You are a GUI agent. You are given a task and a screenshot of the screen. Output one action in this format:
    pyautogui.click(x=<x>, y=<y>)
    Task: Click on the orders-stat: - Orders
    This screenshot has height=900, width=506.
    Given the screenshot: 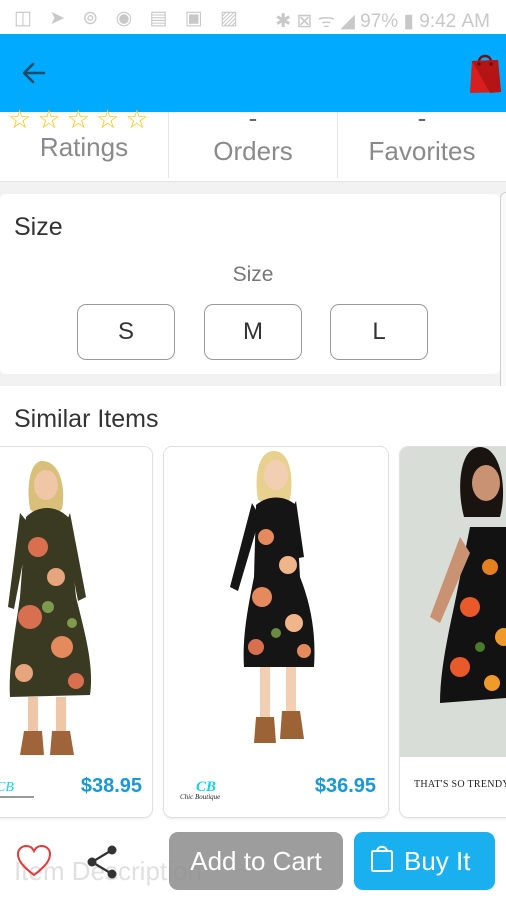 What is the action you would take?
    pyautogui.click(x=253, y=140)
    